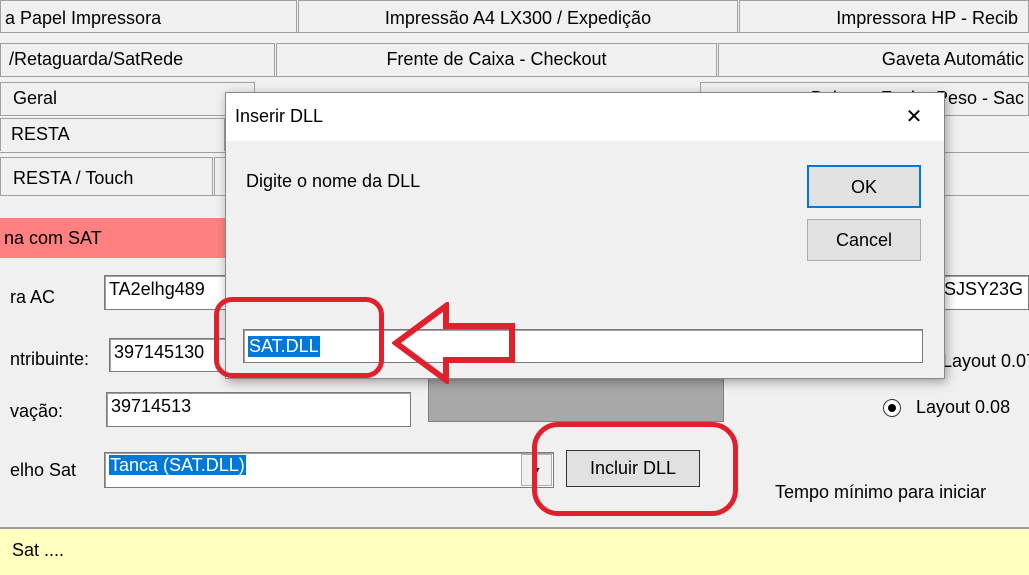 The height and width of the screenshot is (575, 1029). Describe the element at coordinates (864, 240) in the screenshot. I see `cancel-button: Cancel` at that location.